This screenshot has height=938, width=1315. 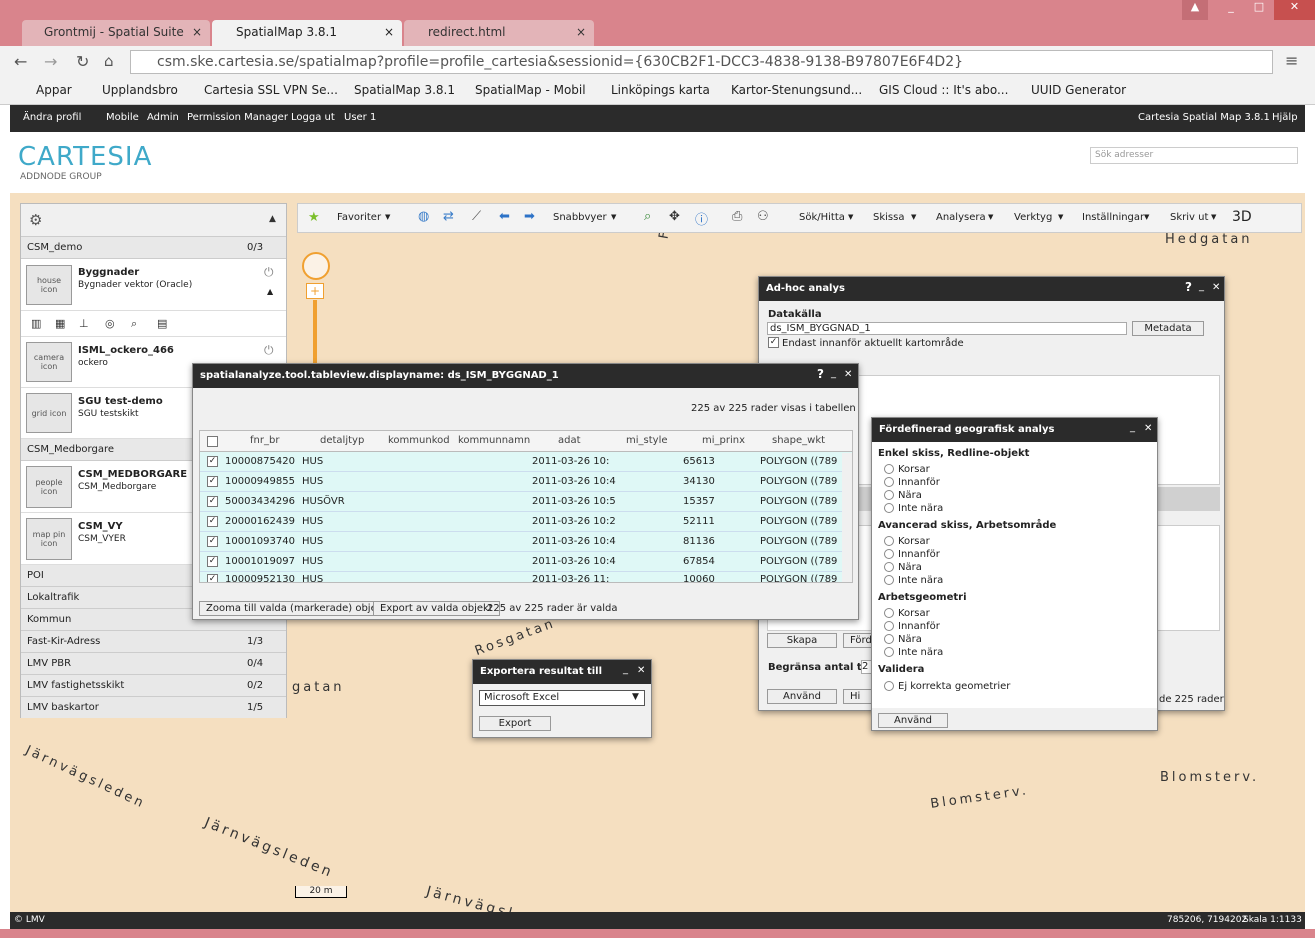 I want to click on bookmark-item: Appar, so click(x=54, y=90).